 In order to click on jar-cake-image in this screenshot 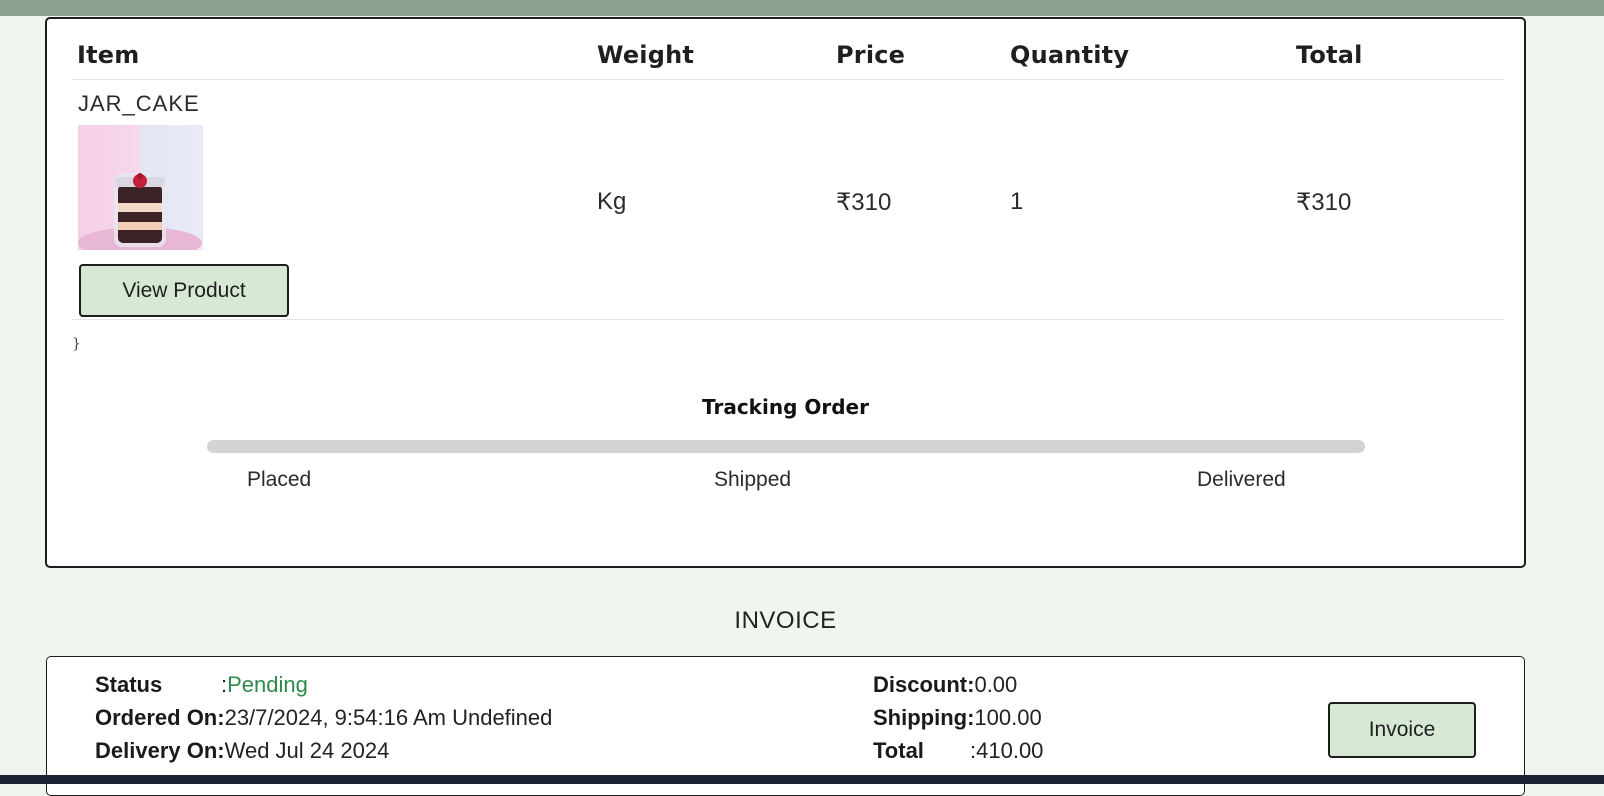, I will do `click(140, 187)`.